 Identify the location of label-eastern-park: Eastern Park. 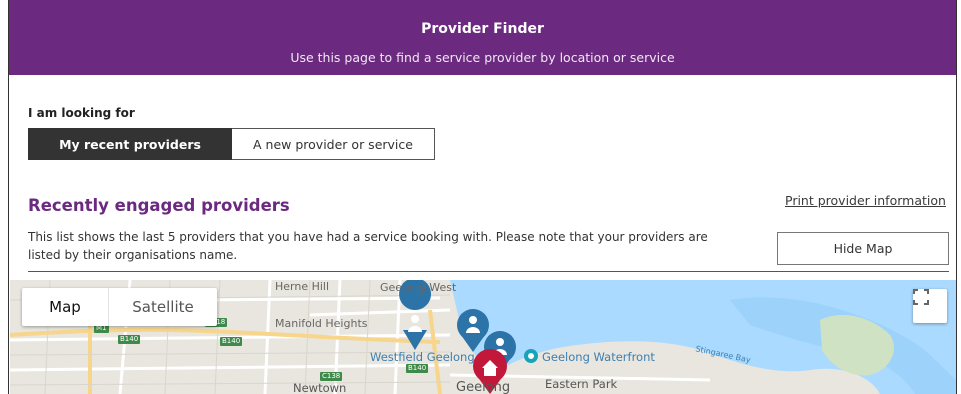
(581, 384).